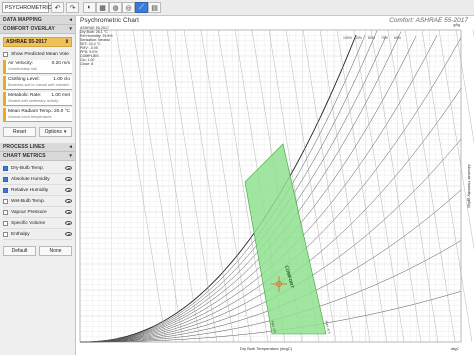 This screenshot has width=474, height=355. What do you see at coordinates (37, 234) in the screenshot?
I see `chart-metric-item: Enthalpy` at bounding box center [37, 234].